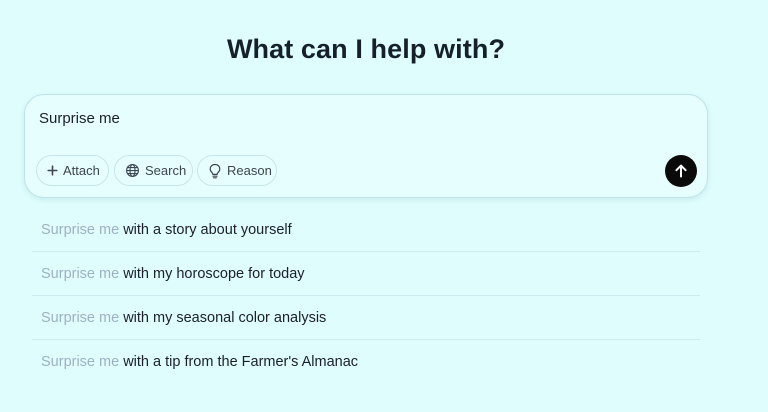  I want to click on send-button, so click(681, 171).